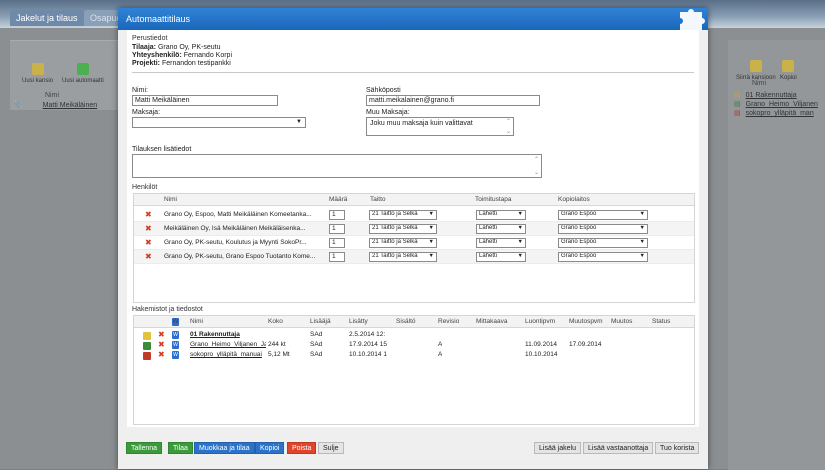 The width and height of the screenshot is (825, 470). I want to click on col-revision: Revisio, so click(448, 321).